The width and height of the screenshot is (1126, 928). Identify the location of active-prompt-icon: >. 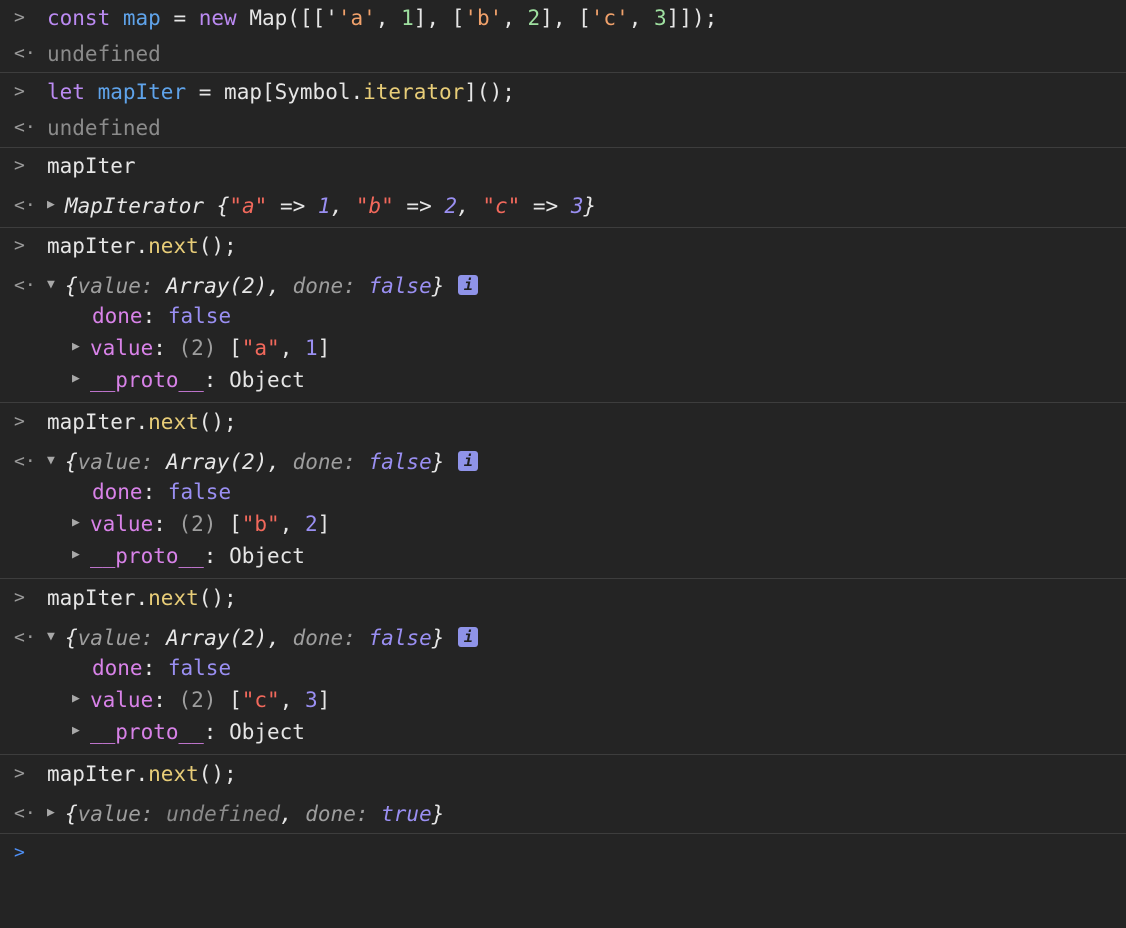
(19, 852).